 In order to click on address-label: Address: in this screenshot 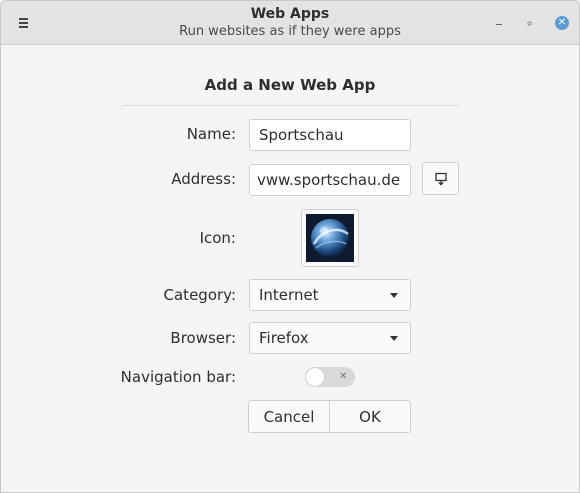, I will do `click(203, 179)`.